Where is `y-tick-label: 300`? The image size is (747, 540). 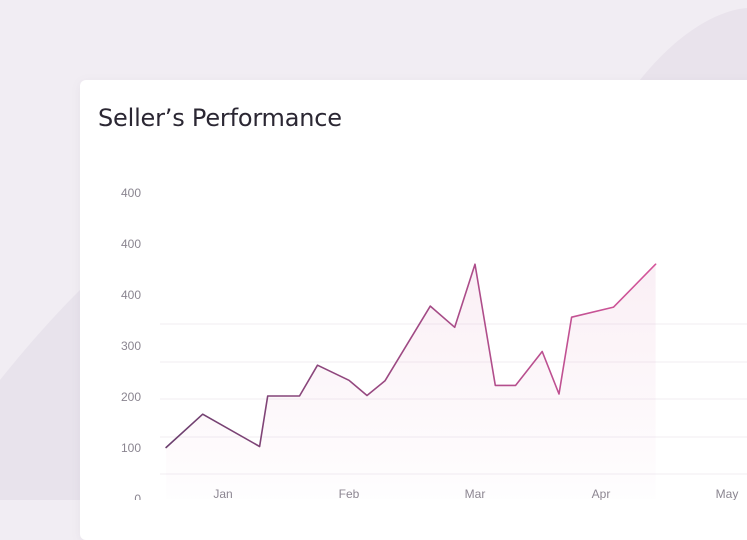 y-tick-label: 300 is located at coordinates (131, 346).